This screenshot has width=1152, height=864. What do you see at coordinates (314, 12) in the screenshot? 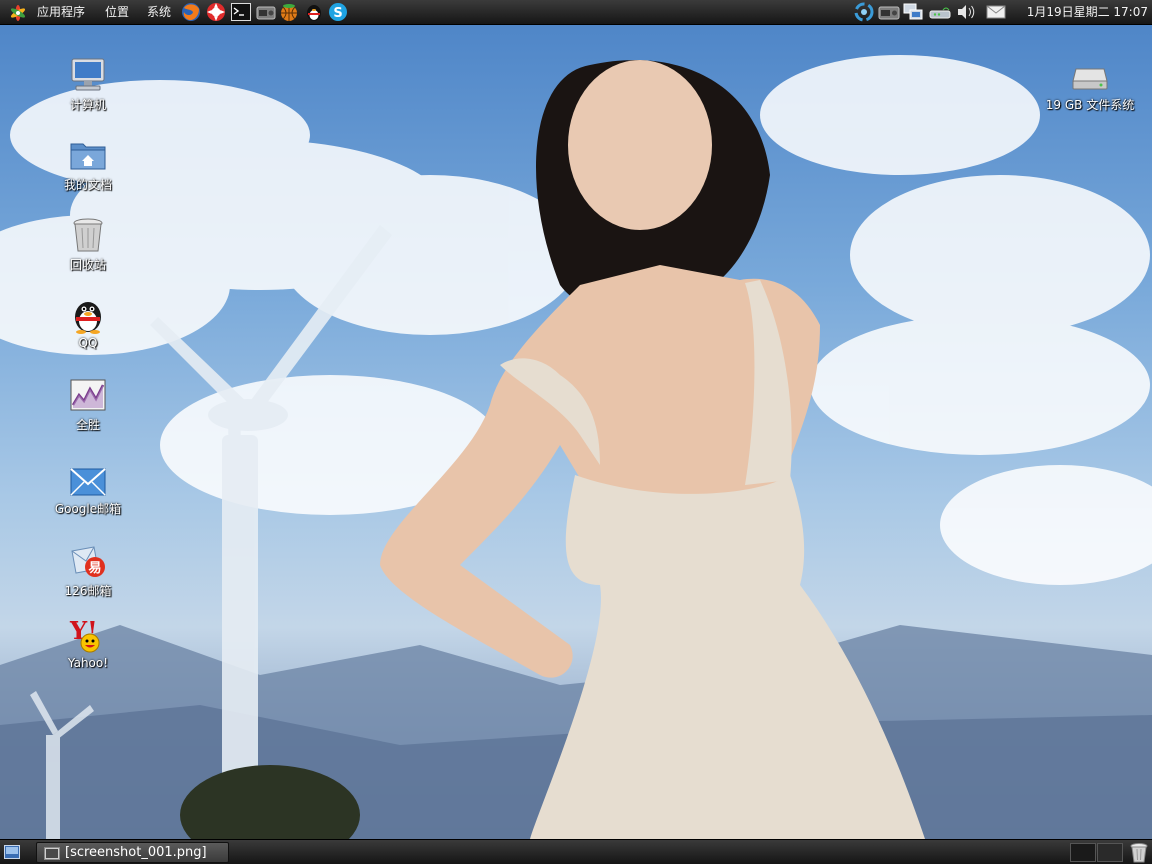
I see `qq-icon` at bounding box center [314, 12].